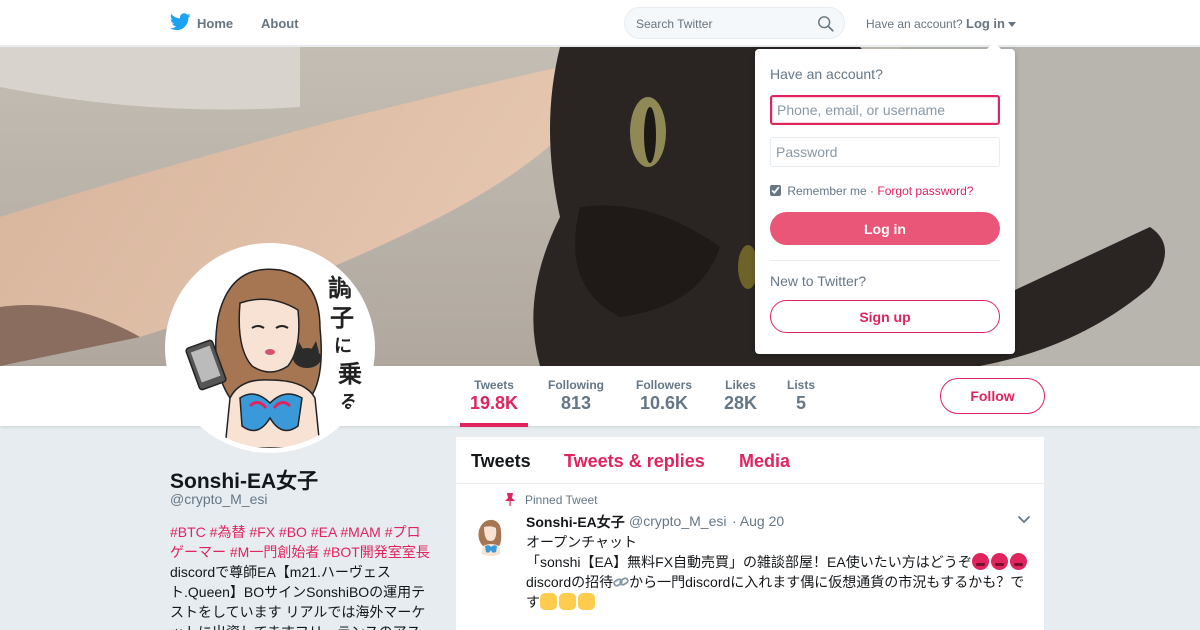 This screenshot has height=630, width=1200. Describe the element at coordinates (677, 521) in the screenshot. I see `tweet-author-handle: @crypto_M_esi` at that location.